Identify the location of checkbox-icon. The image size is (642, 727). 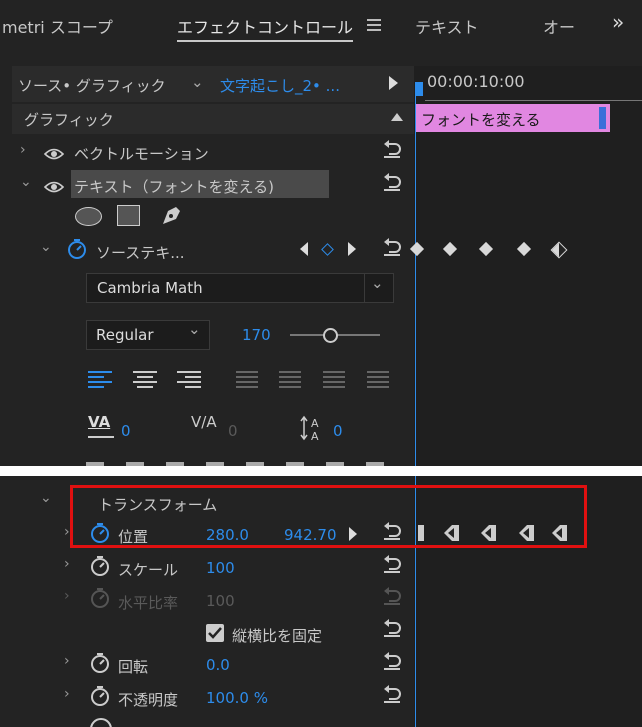
(215, 633).